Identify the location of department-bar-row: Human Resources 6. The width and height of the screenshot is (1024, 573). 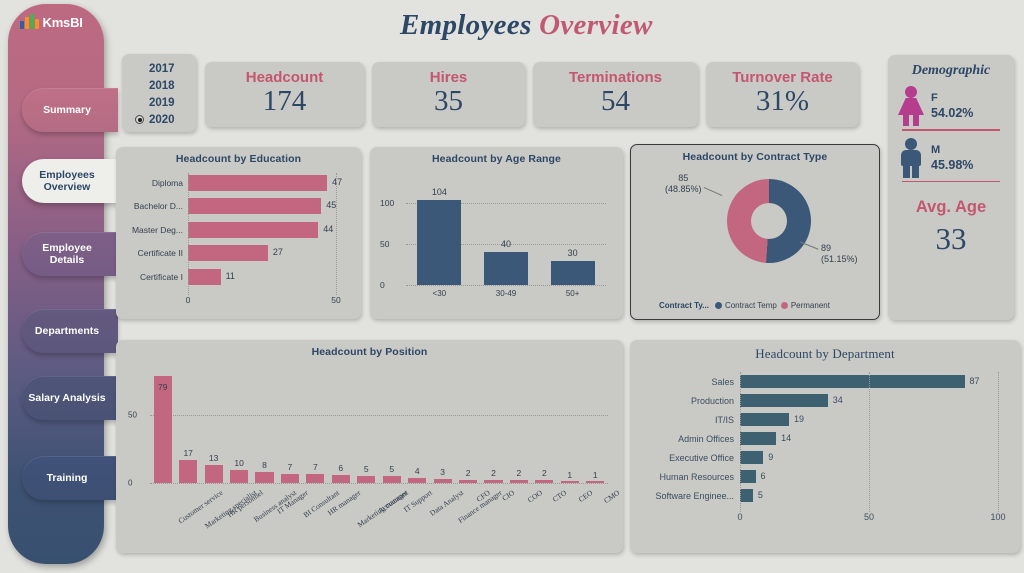
(825, 476).